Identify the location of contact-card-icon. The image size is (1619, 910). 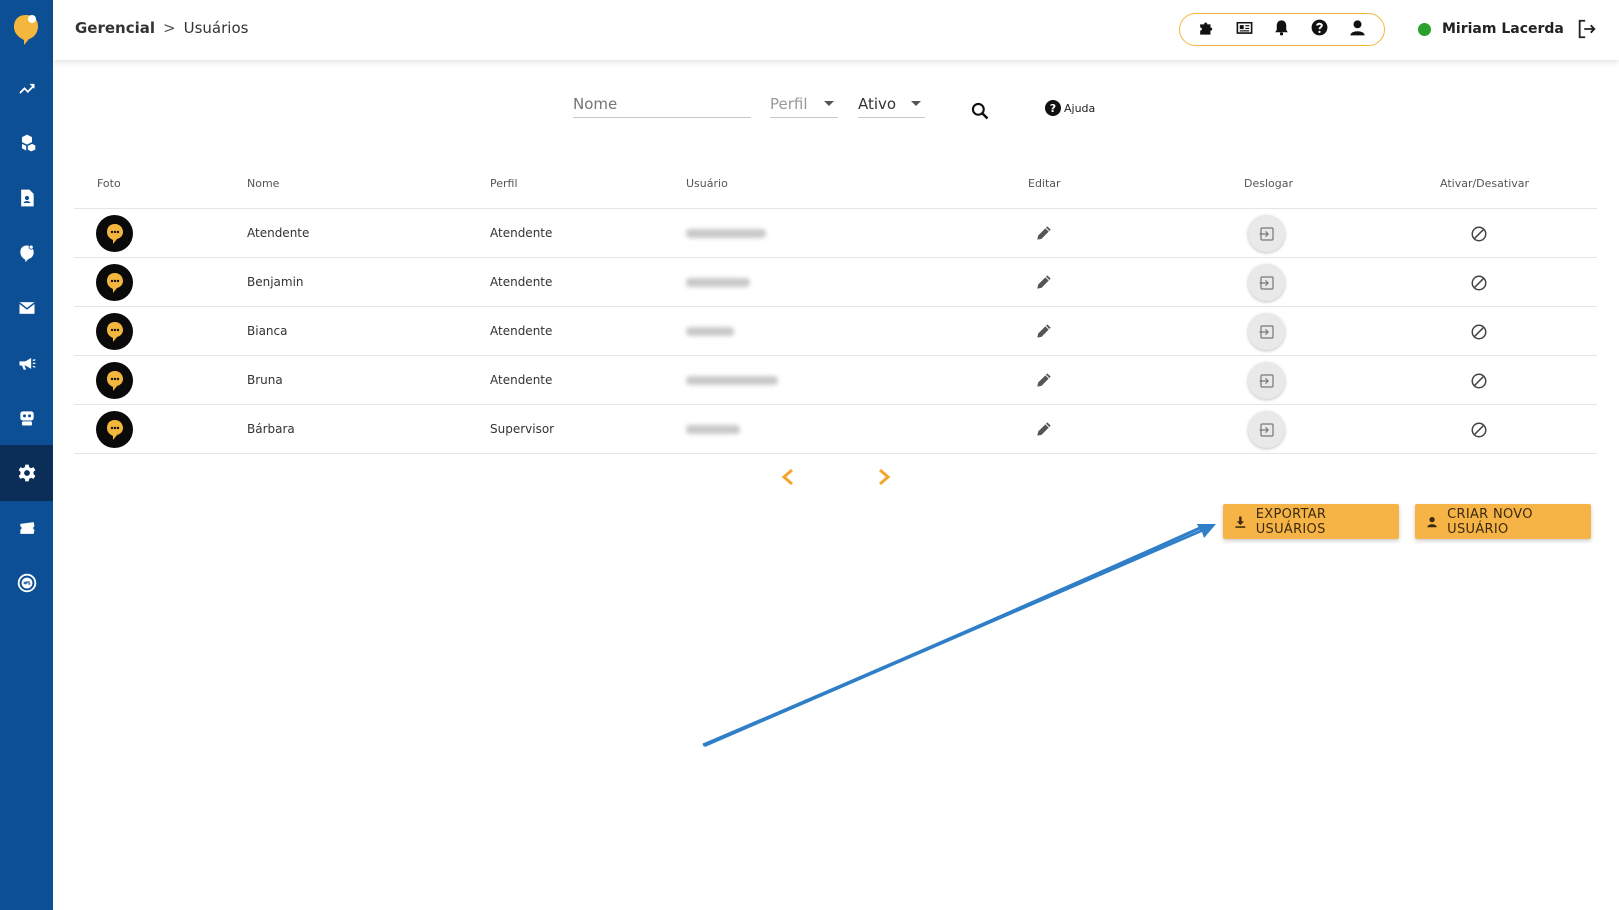
(27, 198).